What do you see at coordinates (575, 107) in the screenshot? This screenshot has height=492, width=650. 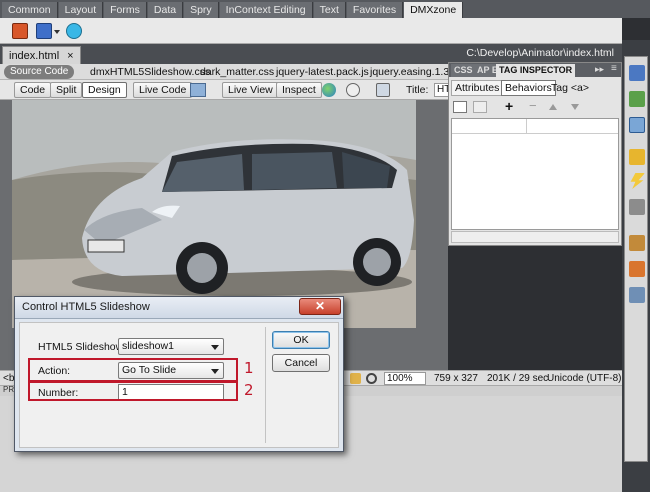 I see `move-down-icon` at bounding box center [575, 107].